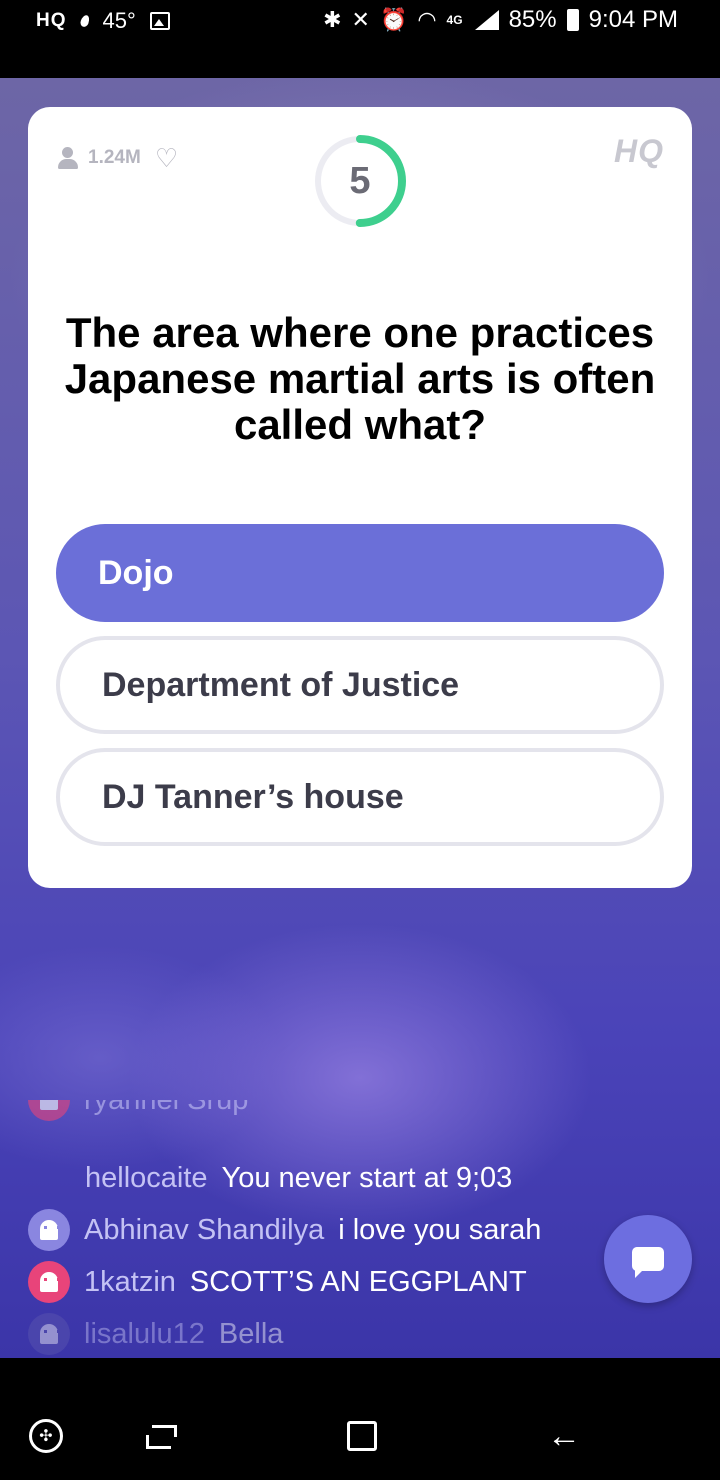  What do you see at coordinates (166, 1108) in the screenshot?
I see `chat-username: ryannel Srup` at bounding box center [166, 1108].